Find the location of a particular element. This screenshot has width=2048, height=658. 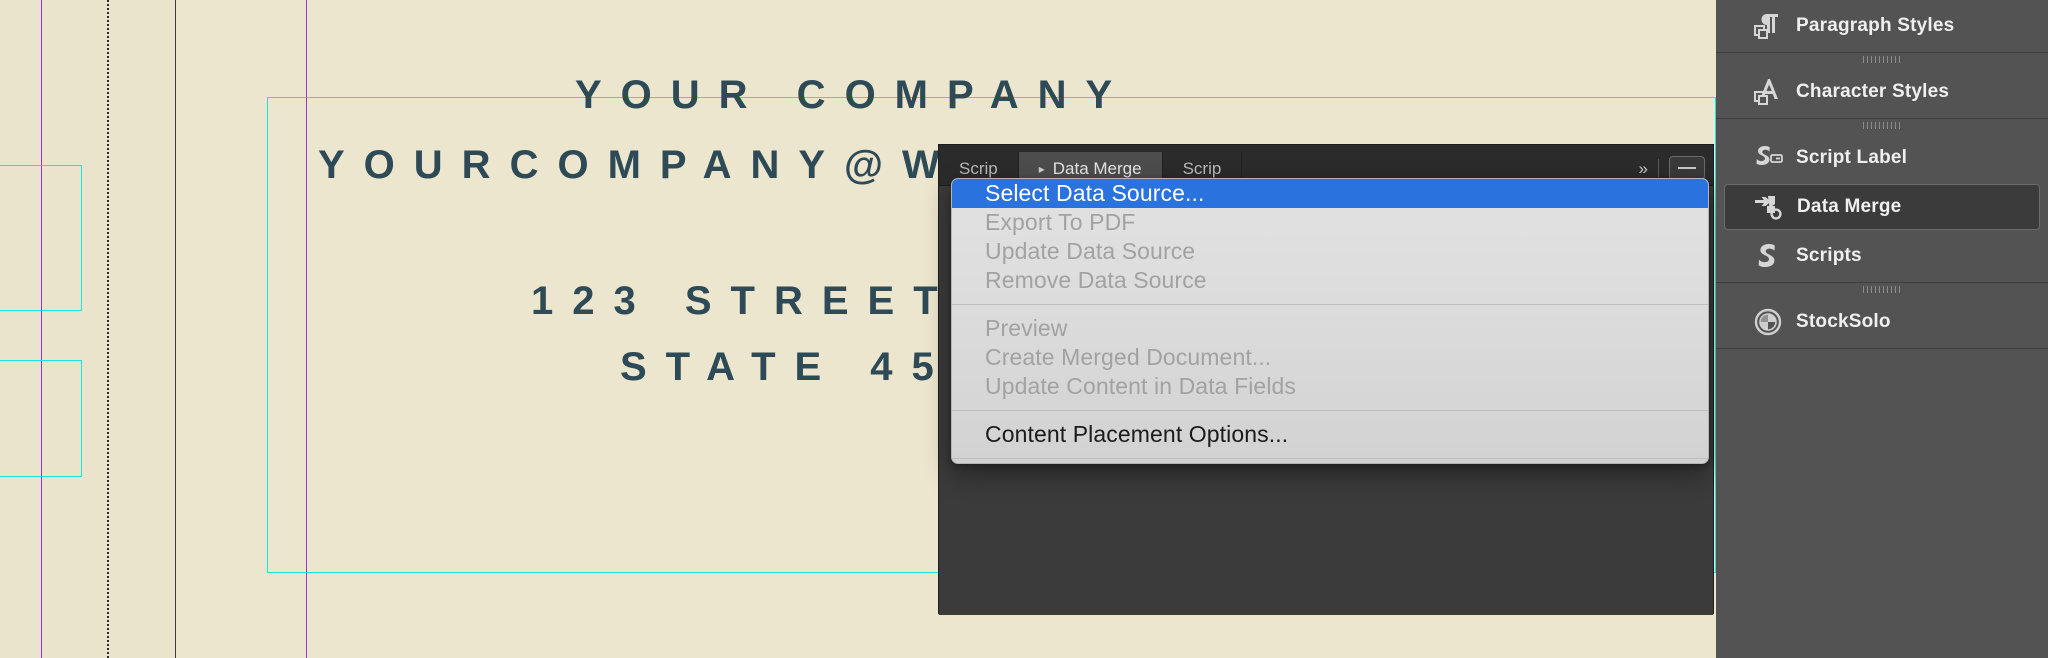

dock-item-label: Scripts is located at coordinates (1829, 255).